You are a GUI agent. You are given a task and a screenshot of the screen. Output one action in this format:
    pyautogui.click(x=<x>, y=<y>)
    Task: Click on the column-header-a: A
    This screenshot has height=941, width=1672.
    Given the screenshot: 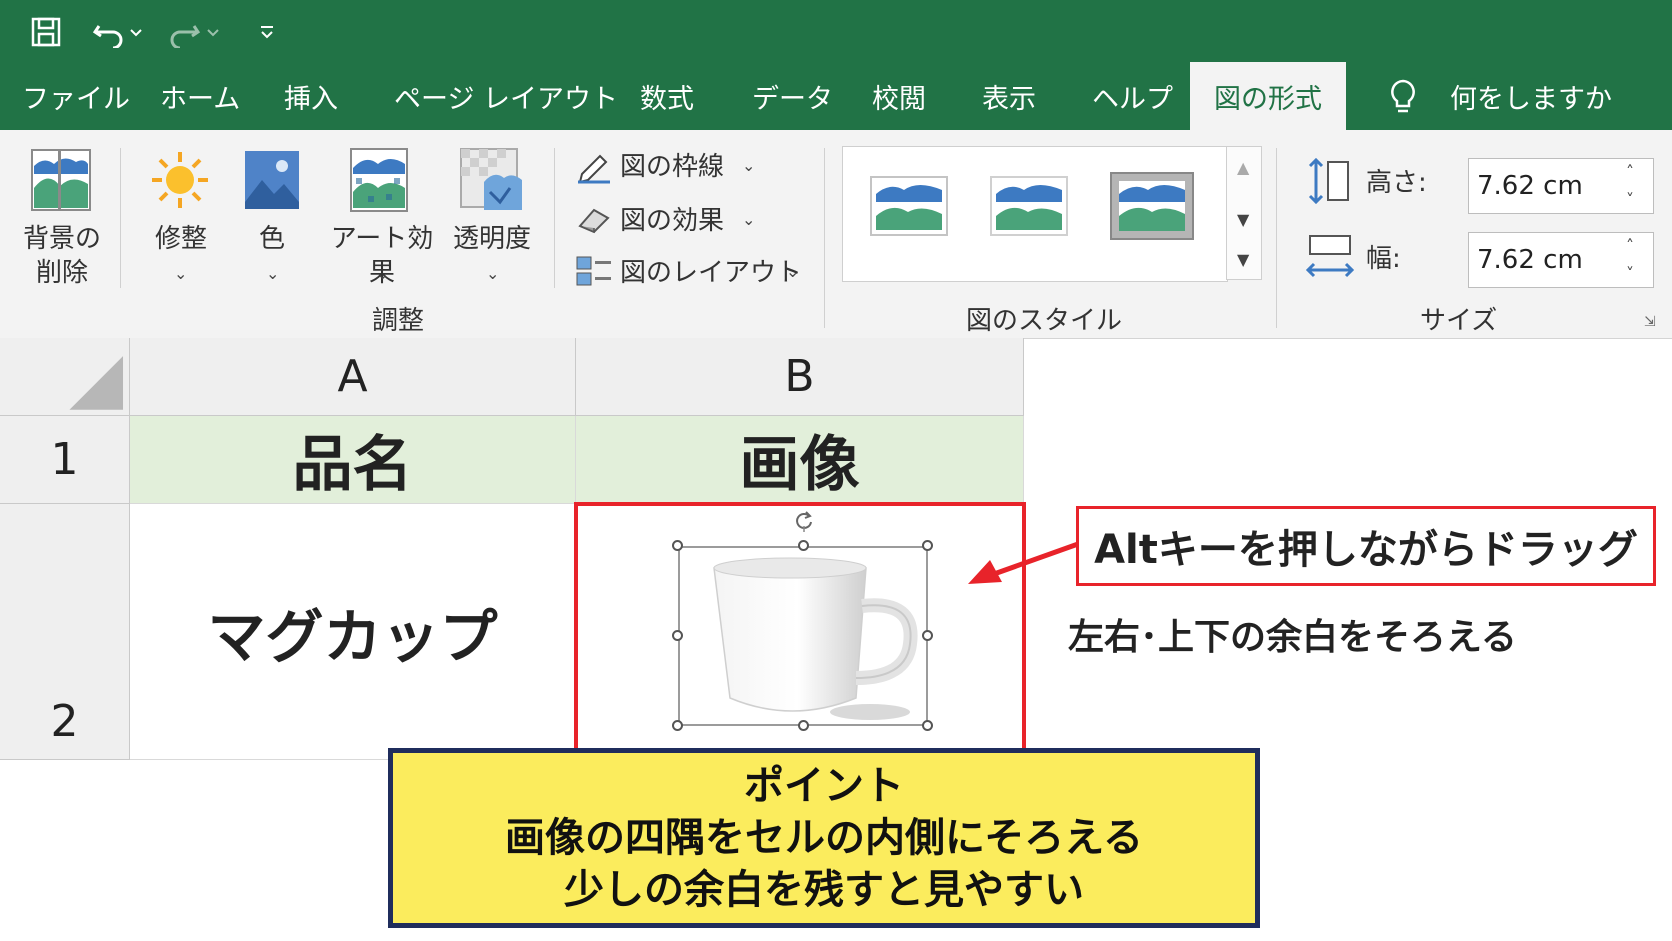 What is the action you would take?
    pyautogui.click(x=353, y=377)
    